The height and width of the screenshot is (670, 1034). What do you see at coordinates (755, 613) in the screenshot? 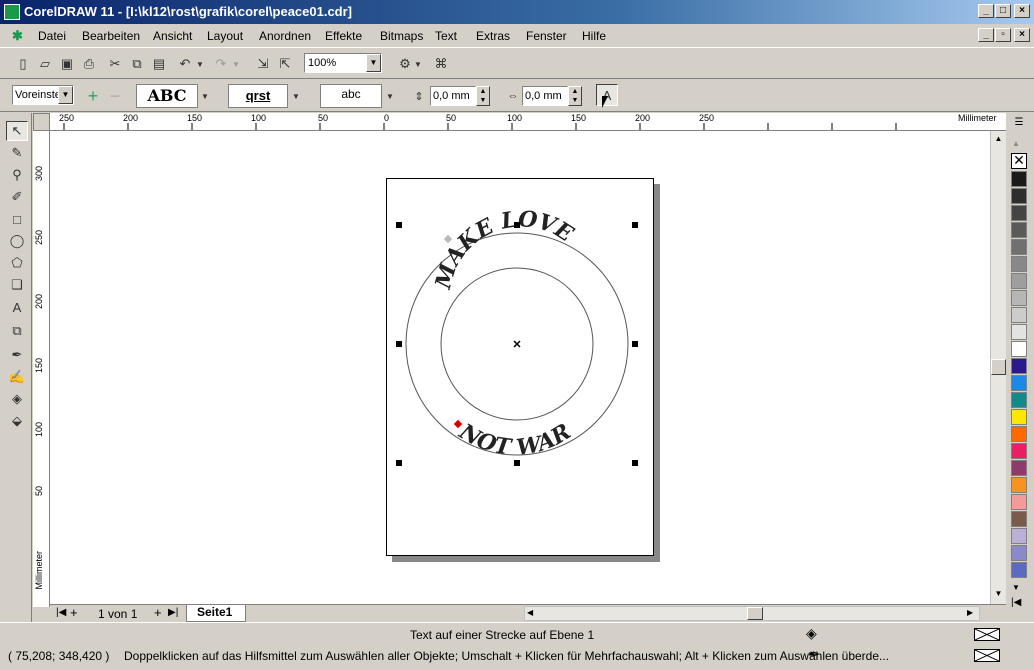
I see `horizontal-scroll-thumb` at bounding box center [755, 613].